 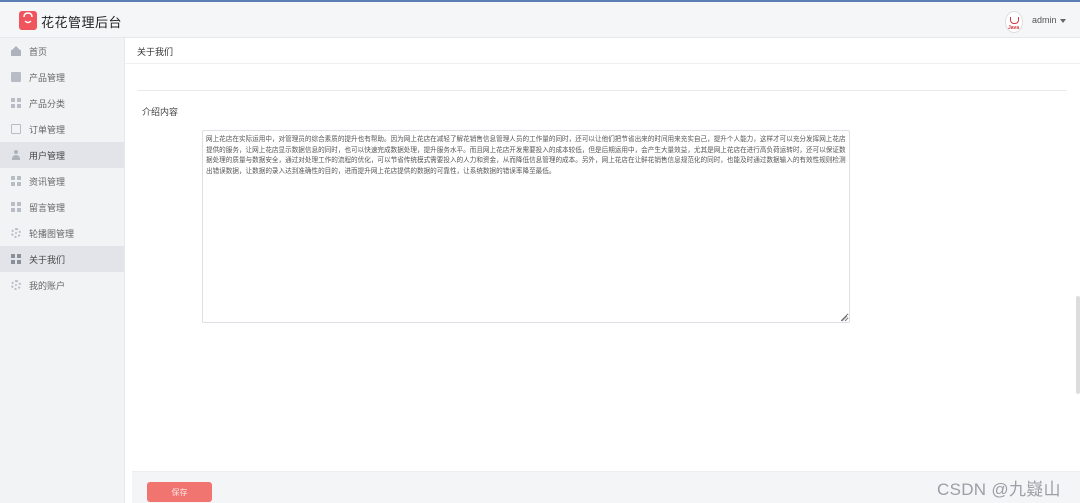 I want to click on app-brand-title: 花花管理后台, so click(x=82, y=22).